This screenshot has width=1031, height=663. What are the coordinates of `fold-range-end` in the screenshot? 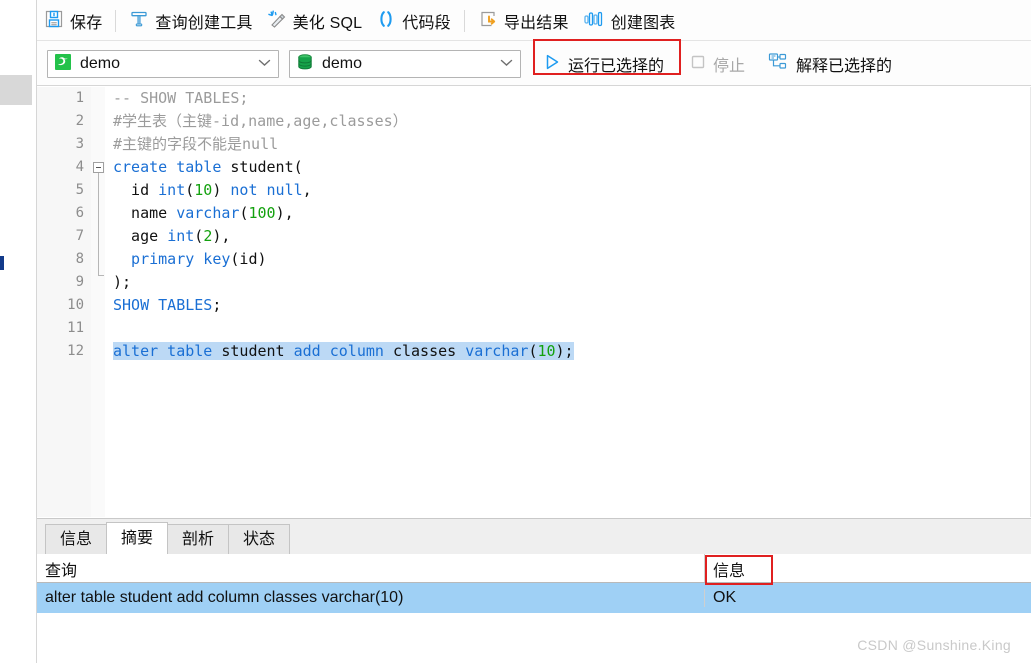 It's located at (101, 275).